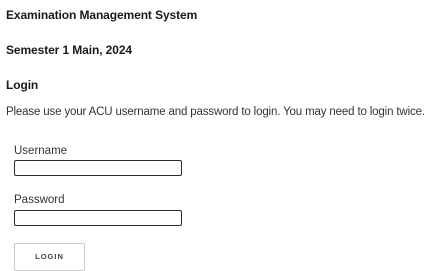  Describe the element at coordinates (98, 218) in the screenshot. I see `password-field` at that location.